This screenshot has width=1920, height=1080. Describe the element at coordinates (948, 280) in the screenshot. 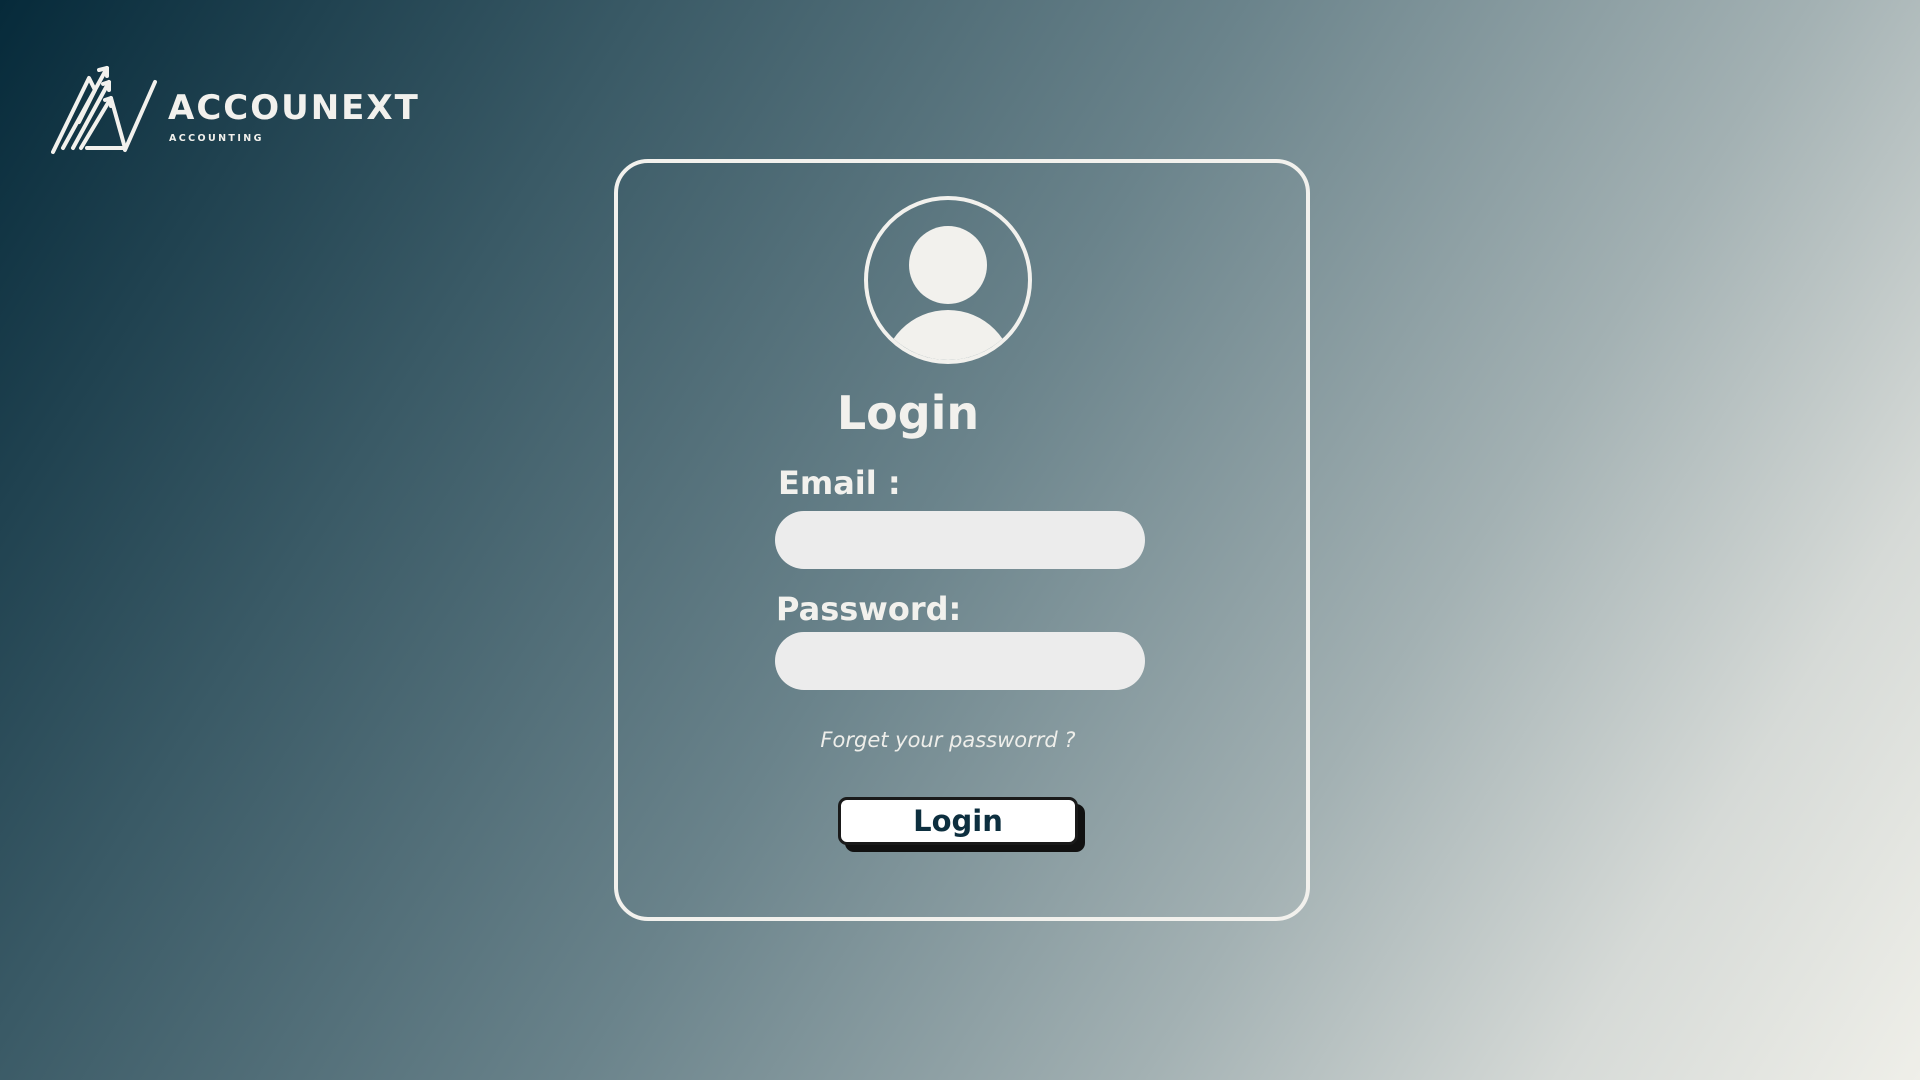

I see `user-avatar-icon` at that location.